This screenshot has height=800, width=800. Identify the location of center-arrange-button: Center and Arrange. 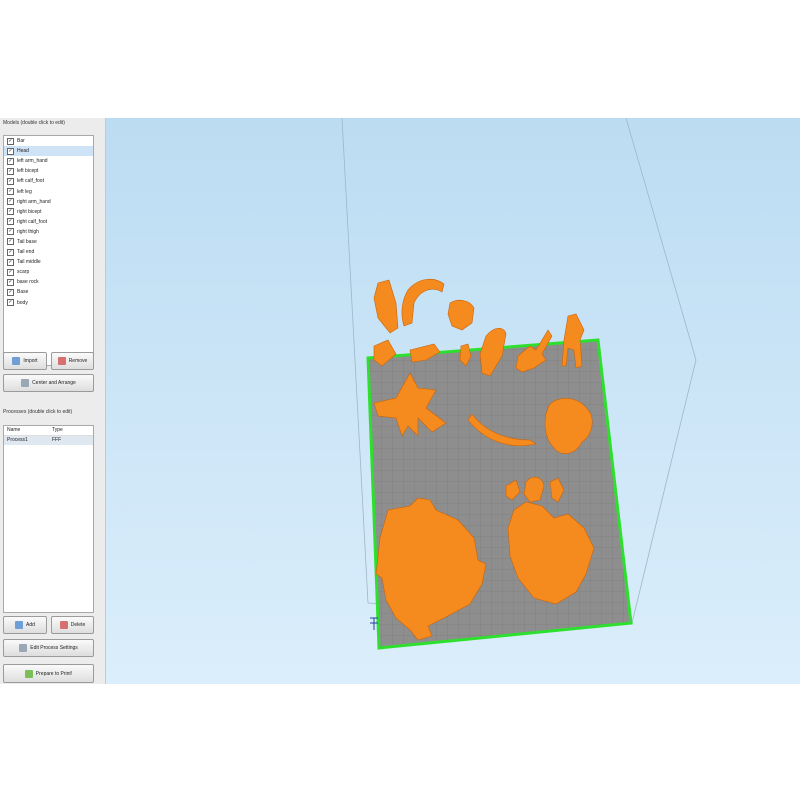
(48, 383).